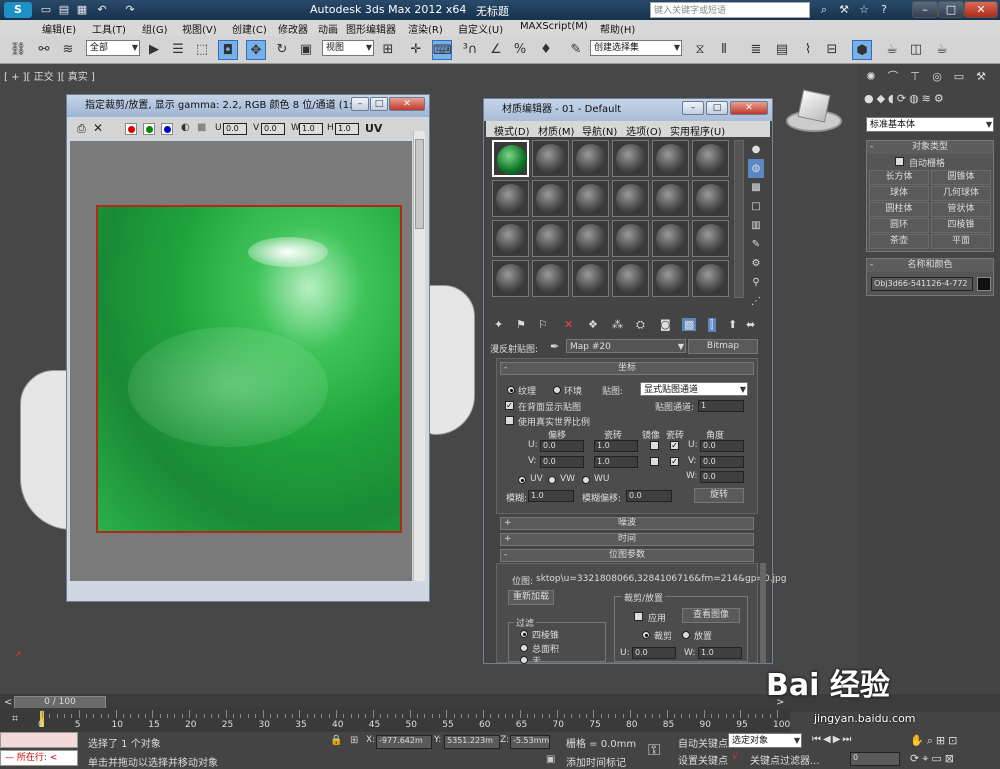  What do you see at coordinates (576, 50) in the screenshot?
I see `edit-named-sets-icon: ✎` at bounding box center [576, 50].